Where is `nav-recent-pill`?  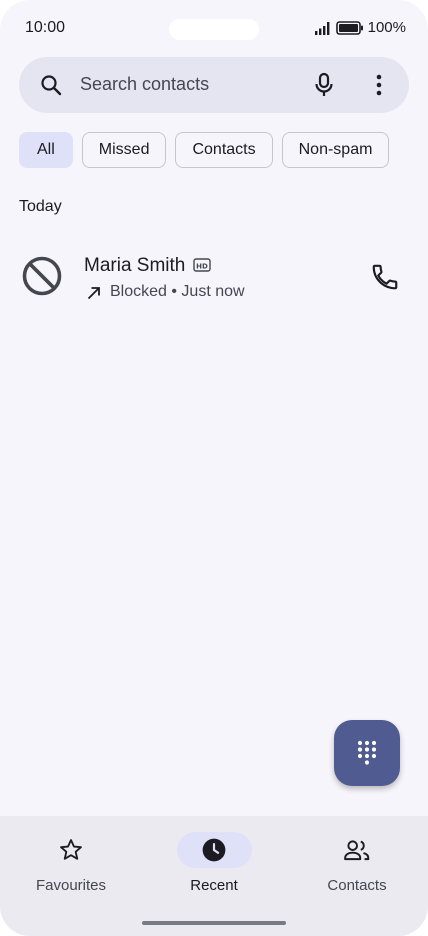
nav-recent-pill is located at coordinates (214, 850).